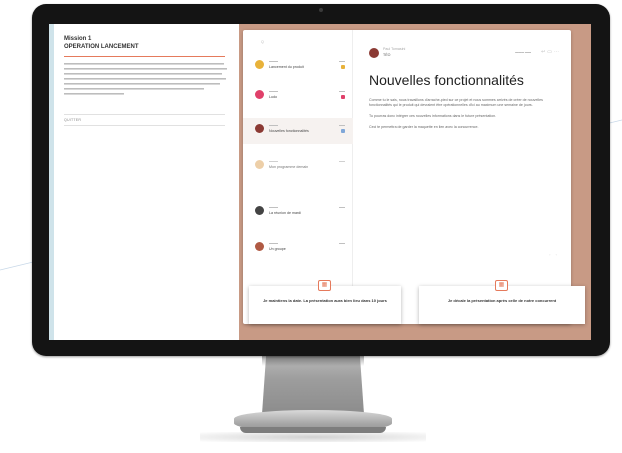 This screenshot has width=622, height=453. Describe the element at coordinates (313, 361) in the screenshot. I see `stand-neck-shade` at that location.